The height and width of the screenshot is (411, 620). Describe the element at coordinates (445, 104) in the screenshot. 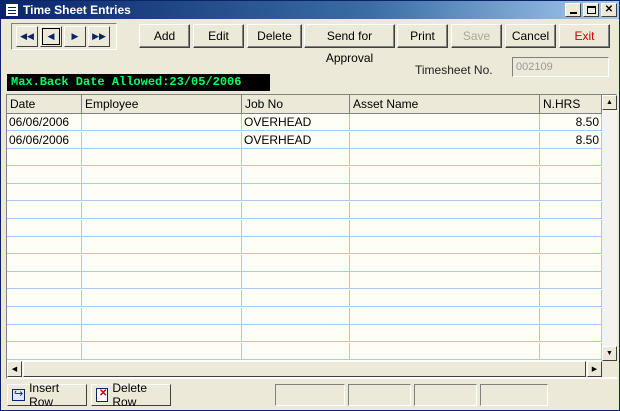

I see `column-header-asset-name: Asset Name` at that location.